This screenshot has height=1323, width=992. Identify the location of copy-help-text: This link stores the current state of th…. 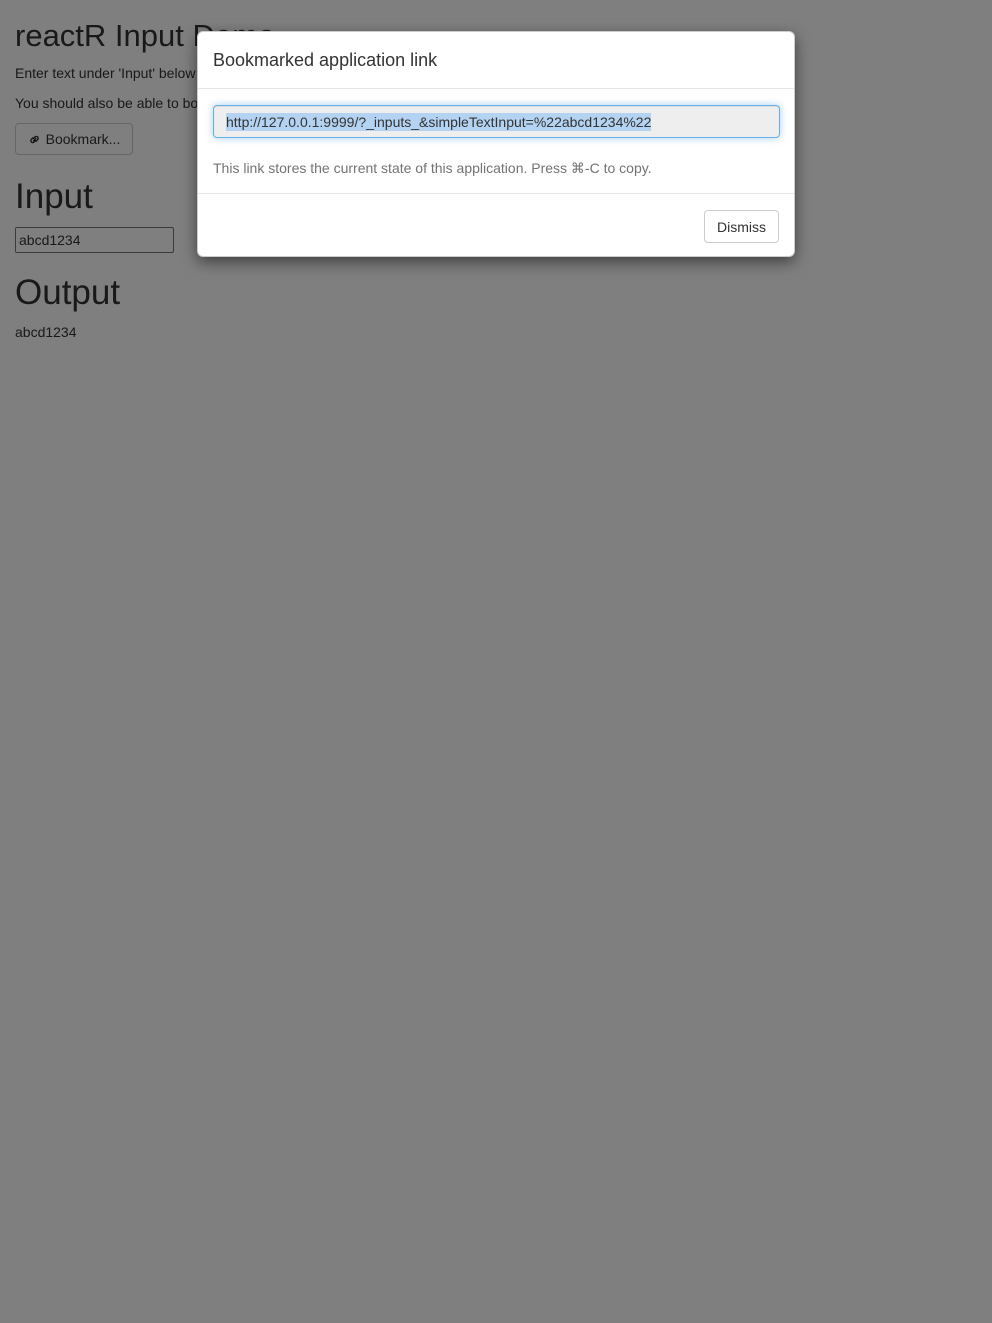
(432, 168).